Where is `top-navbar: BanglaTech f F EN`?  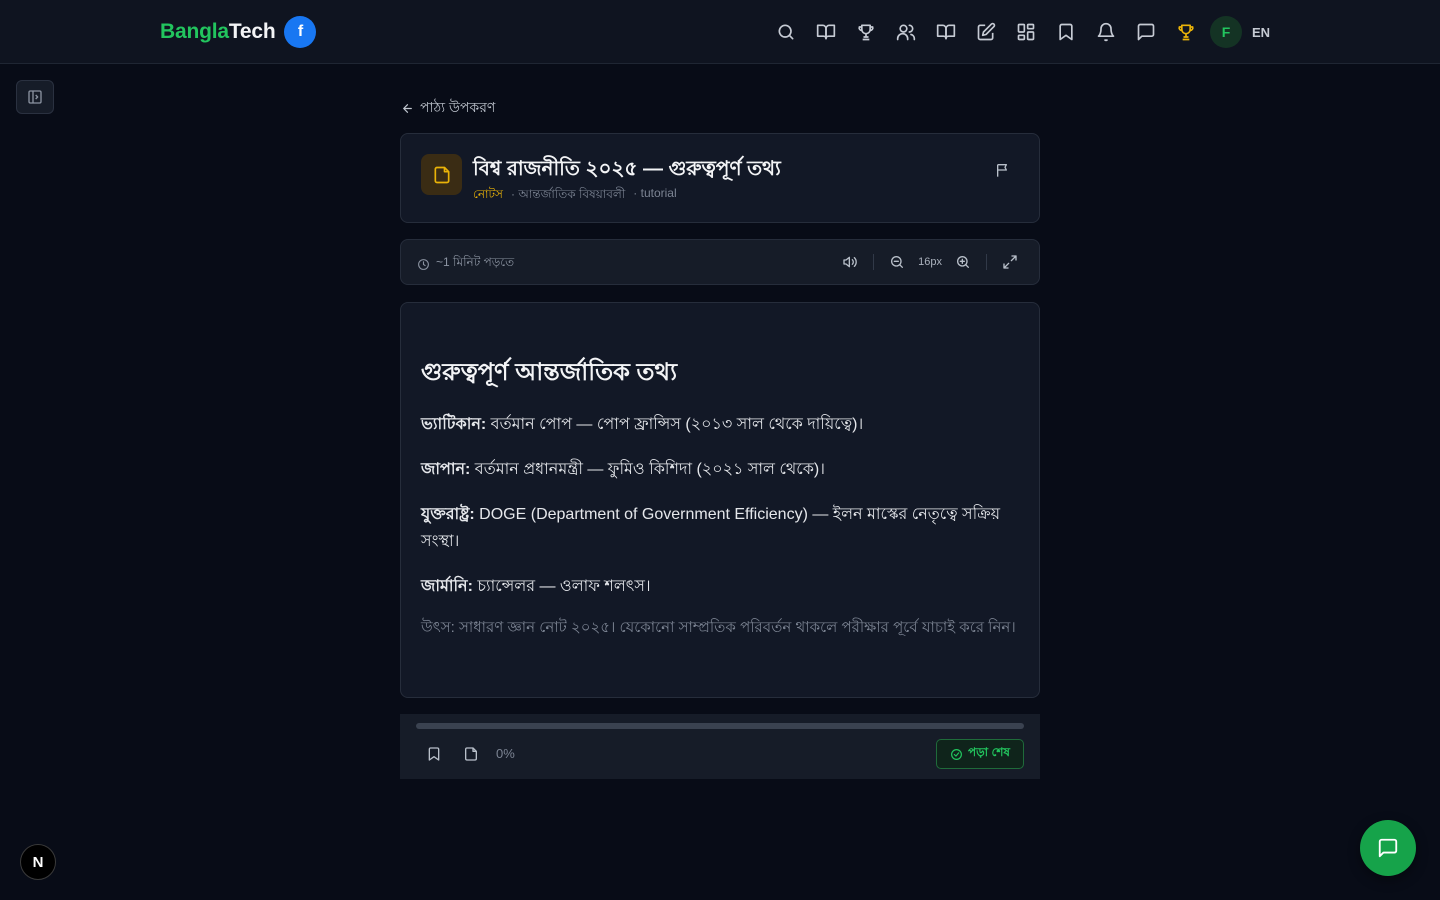 top-navbar: BanglaTech f F EN is located at coordinates (720, 32).